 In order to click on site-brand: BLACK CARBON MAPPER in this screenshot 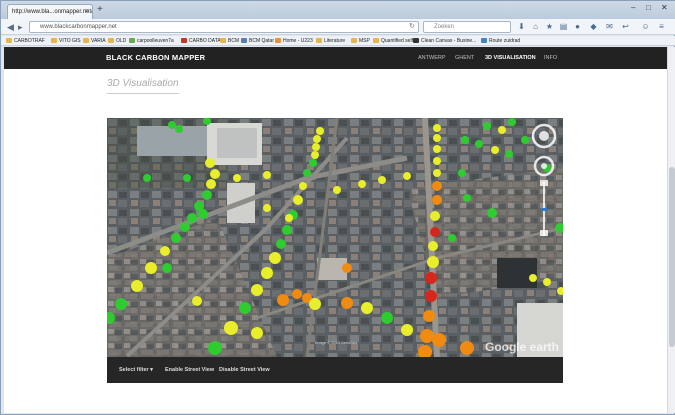, I will do `click(155, 58)`.